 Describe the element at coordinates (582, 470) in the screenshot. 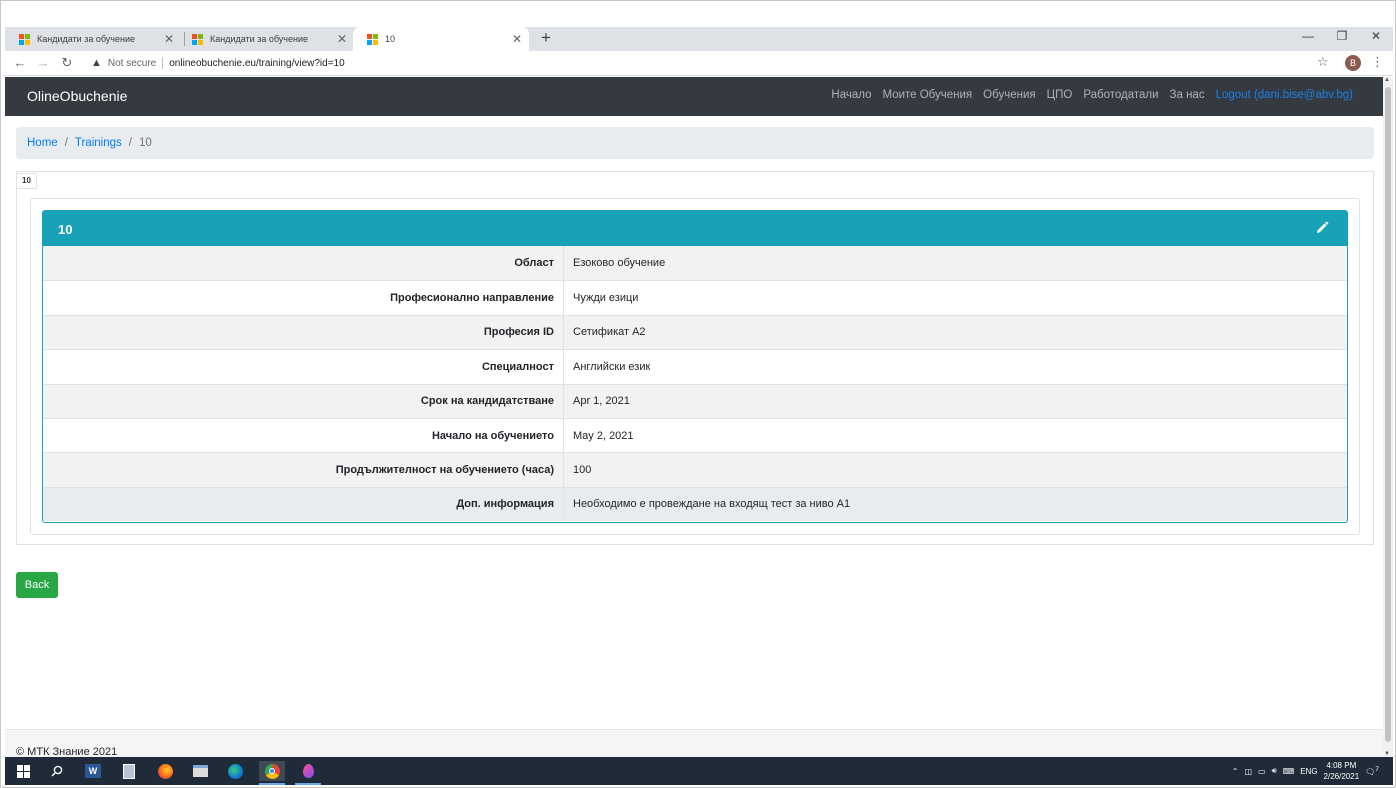

I see `field-value: 100` at that location.